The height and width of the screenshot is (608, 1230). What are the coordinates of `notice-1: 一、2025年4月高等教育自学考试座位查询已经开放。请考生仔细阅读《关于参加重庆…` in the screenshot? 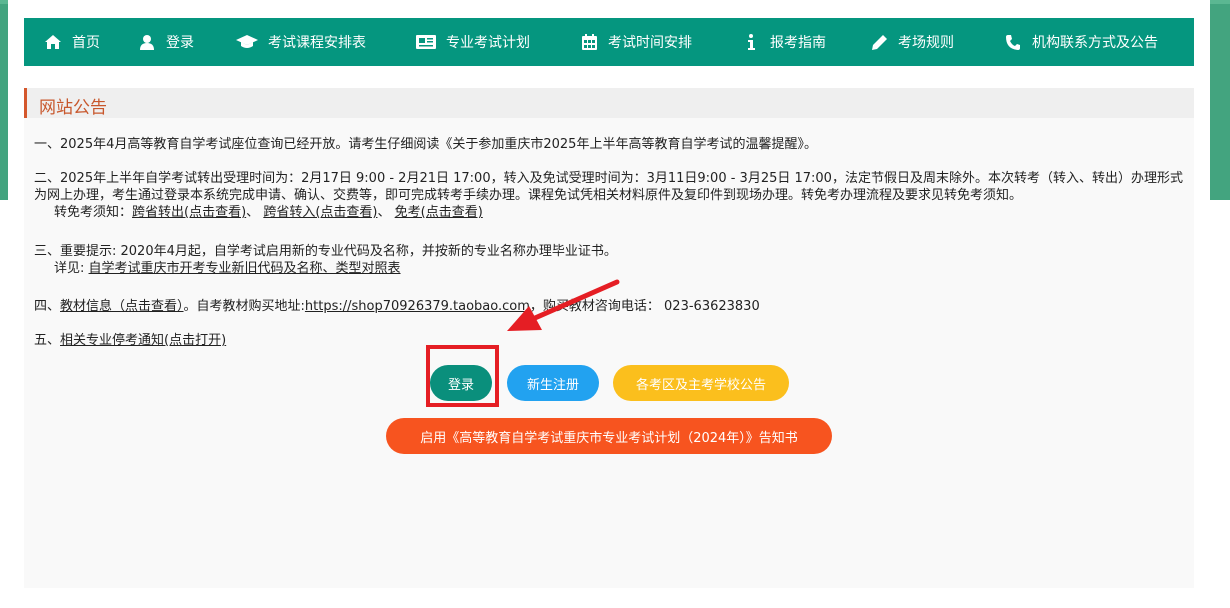 It's located at (609, 144).